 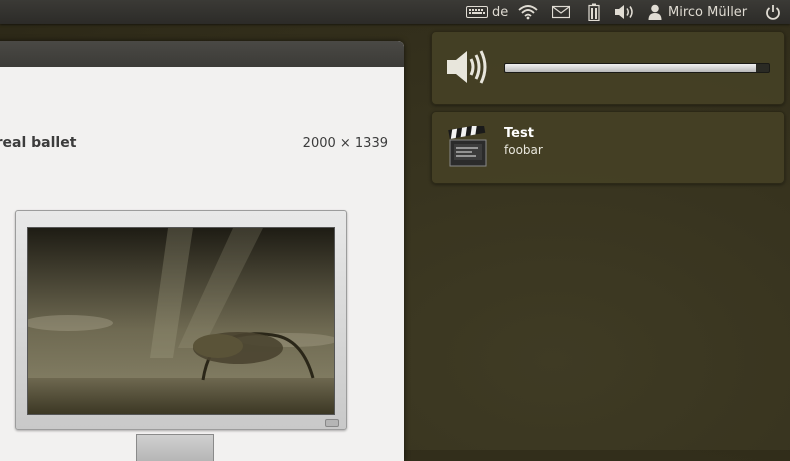 What do you see at coordinates (345, 143) in the screenshot?
I see `wallpaper-size: 2000 × 1339` at bounding box center [345, 143].